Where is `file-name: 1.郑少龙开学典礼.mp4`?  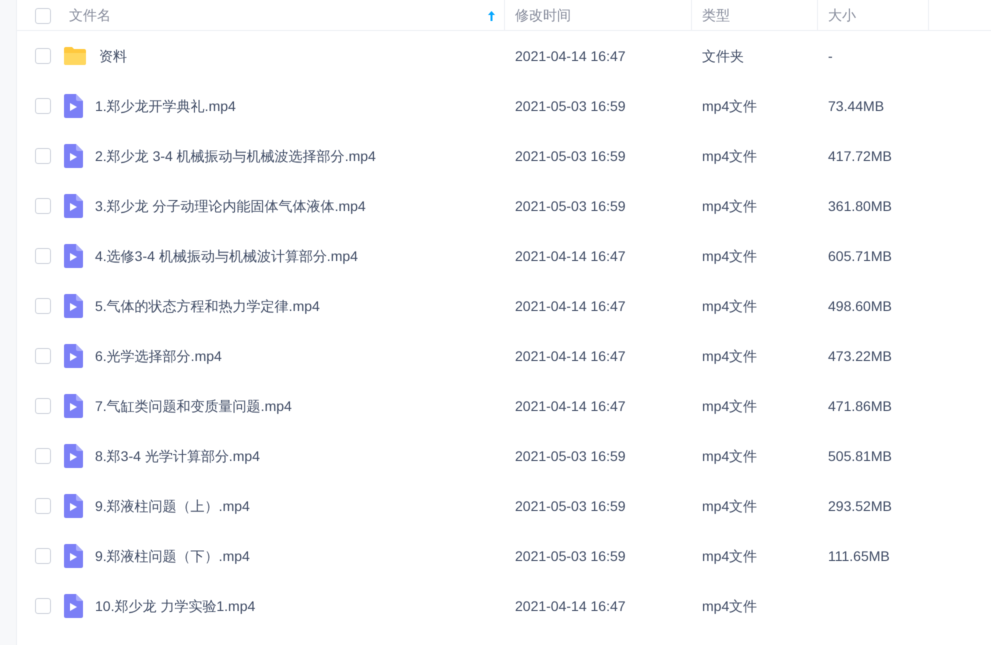
file-name: 1.郑少龙开学典礼.mp4 is located at coordinates (165, 106).